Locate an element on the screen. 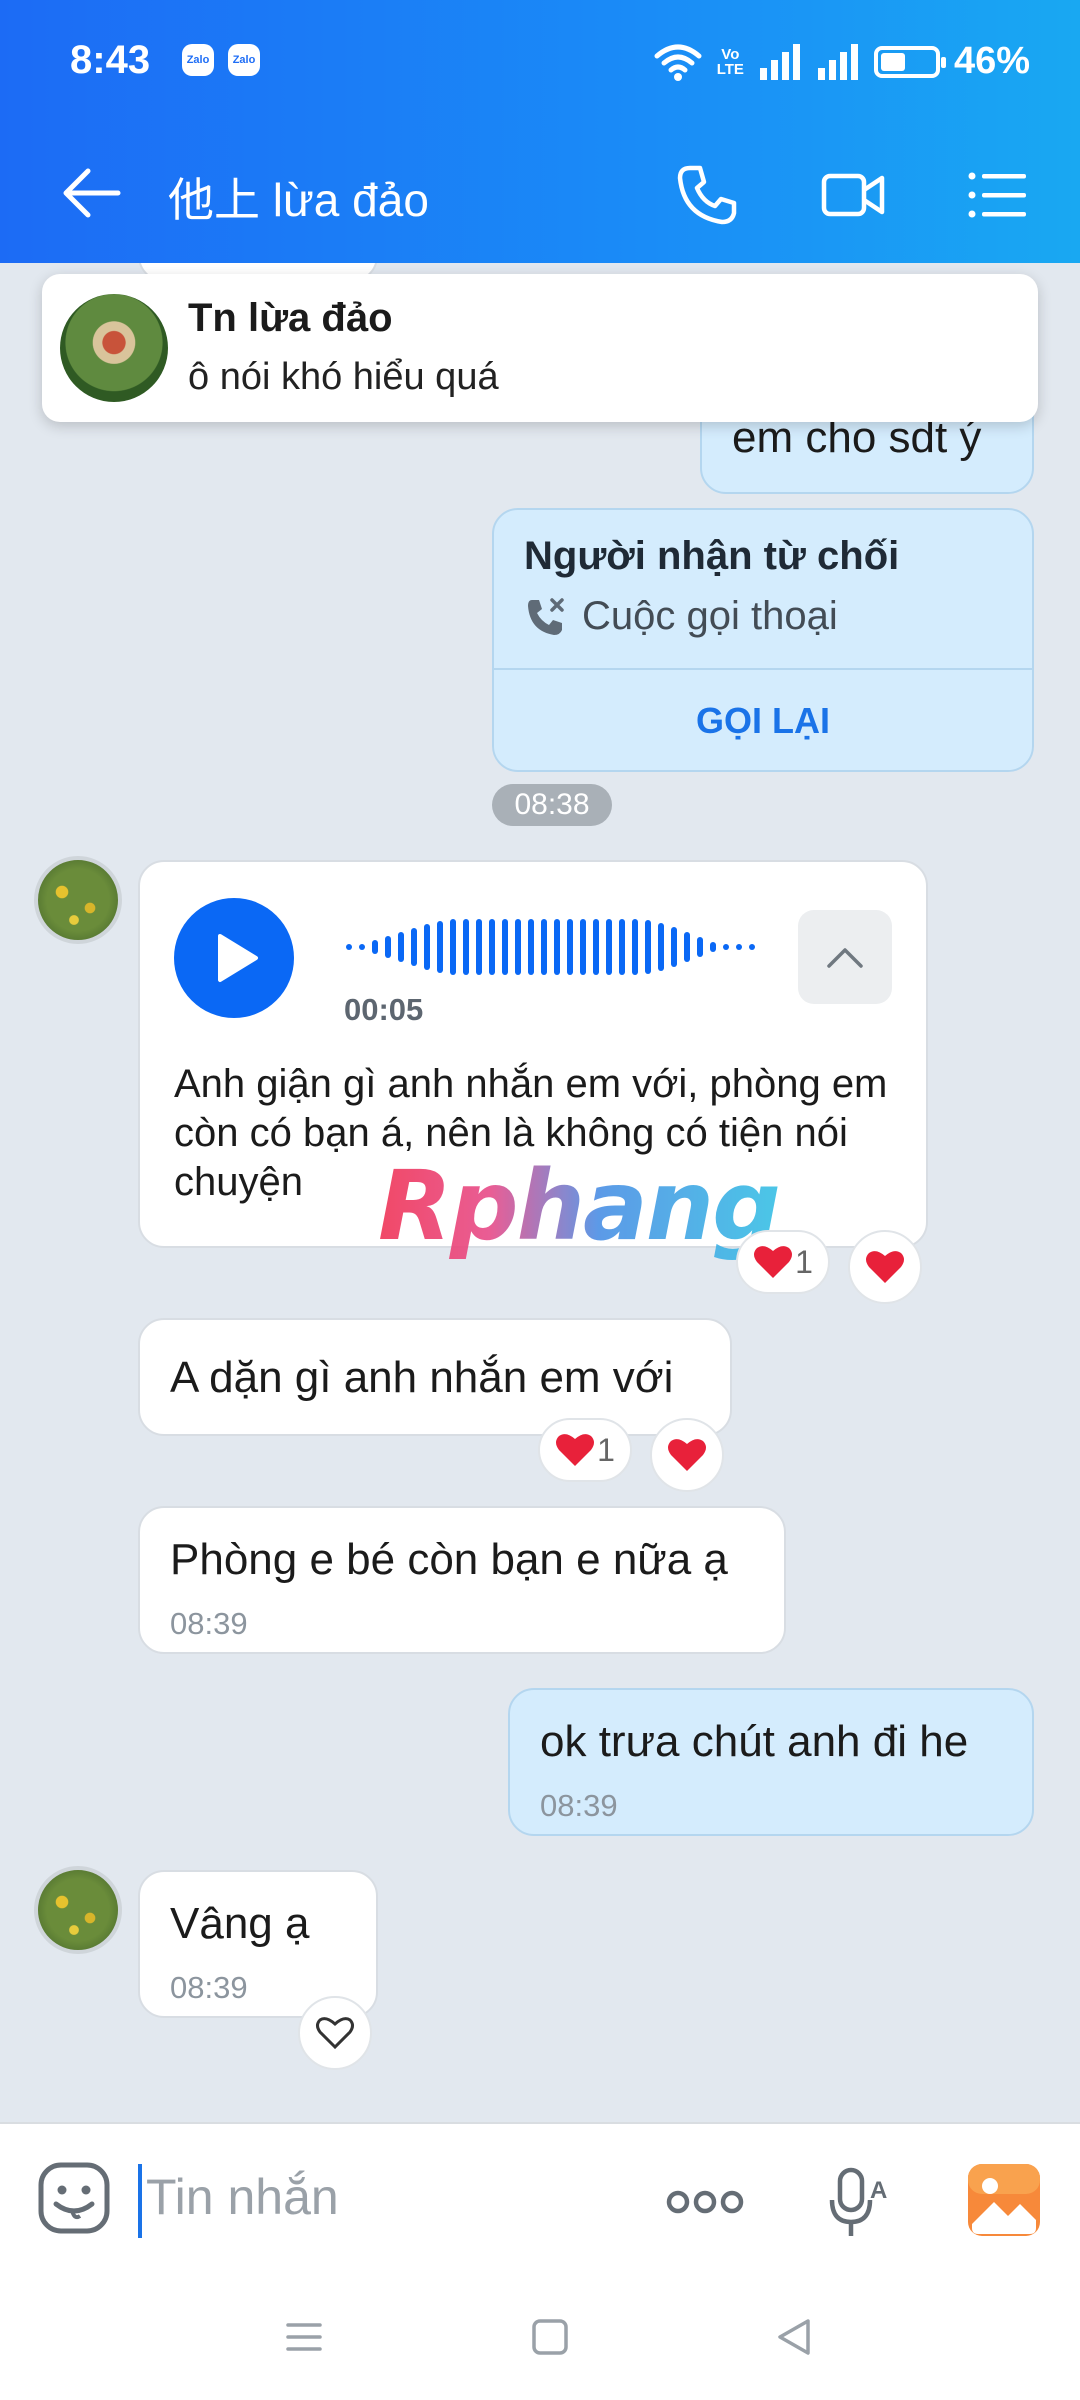  call-status-title: Người nhận từ chối is located at coordinates (712, 556).